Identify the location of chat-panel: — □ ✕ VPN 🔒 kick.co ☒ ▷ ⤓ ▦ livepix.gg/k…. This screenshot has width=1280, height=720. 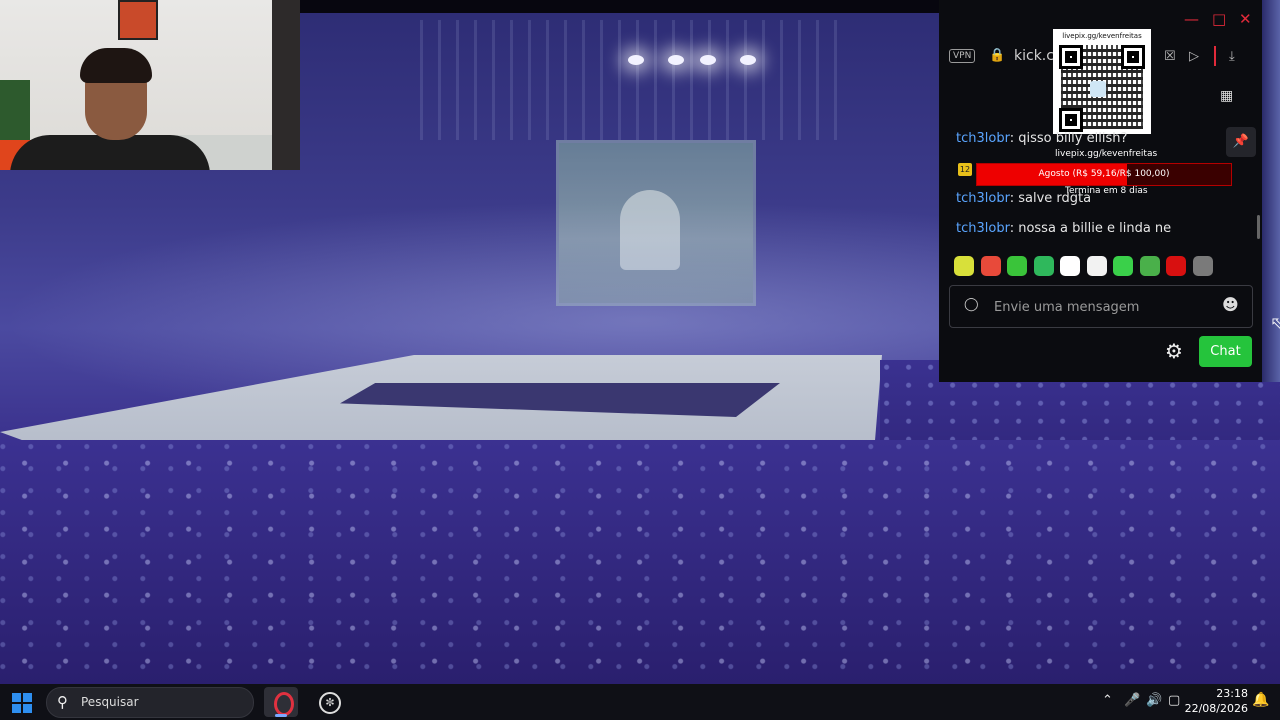
(1100, 191).